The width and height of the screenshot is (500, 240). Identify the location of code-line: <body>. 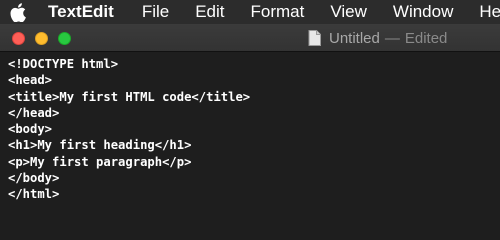
(254, 129).